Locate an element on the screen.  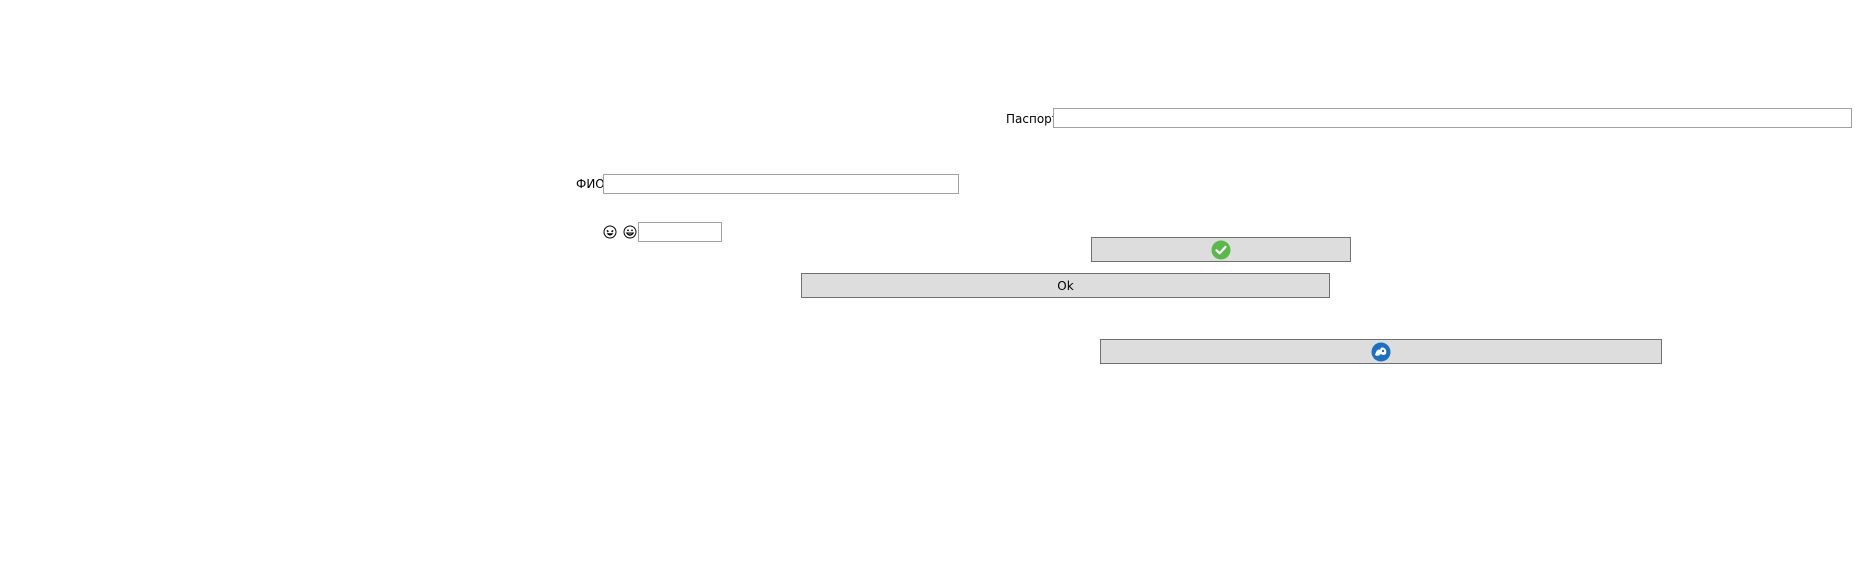
logo-button is located at coordinates (1381, 351).